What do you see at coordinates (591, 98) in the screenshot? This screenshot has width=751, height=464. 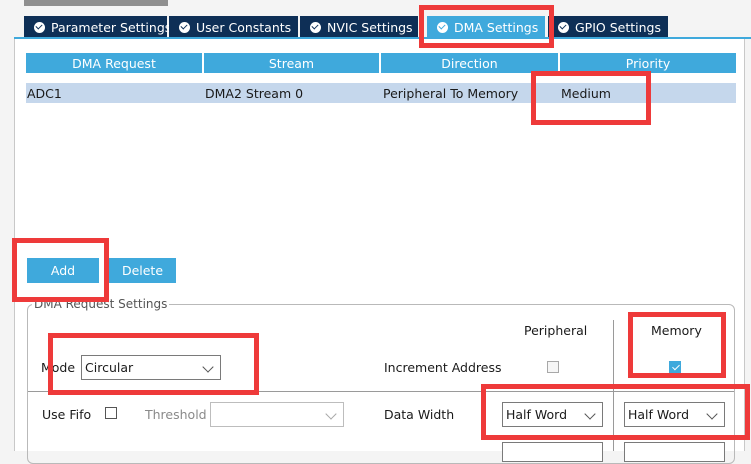 I see `highlight-priority` at bounding box center [591, 98].